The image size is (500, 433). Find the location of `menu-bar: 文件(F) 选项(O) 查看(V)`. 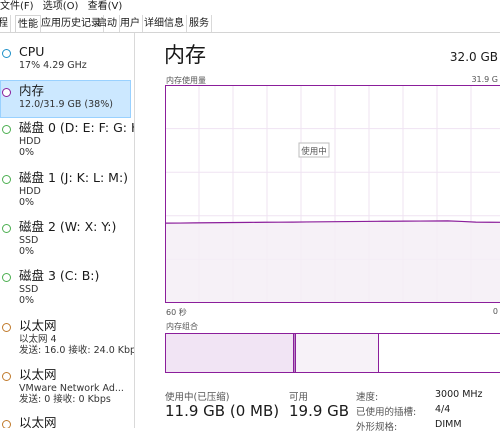

menu-bar: 文件(F) 选项(O) 查看(V) is located at coordinates (250, 7).